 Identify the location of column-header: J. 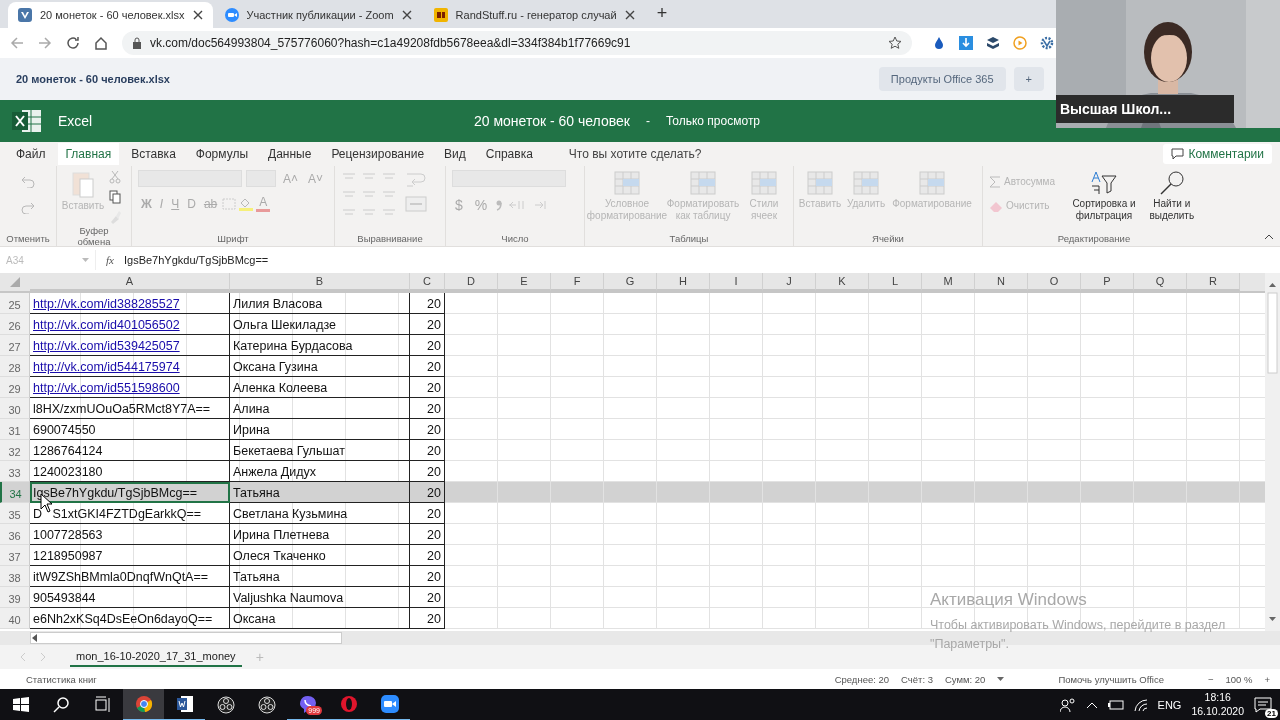
(789, 282).